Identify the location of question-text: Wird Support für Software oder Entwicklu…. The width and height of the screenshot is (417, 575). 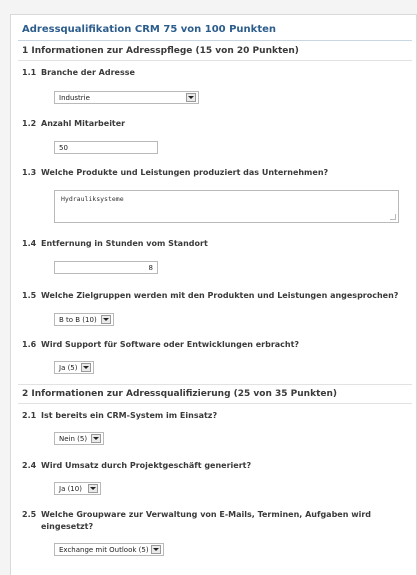
(170, 344).